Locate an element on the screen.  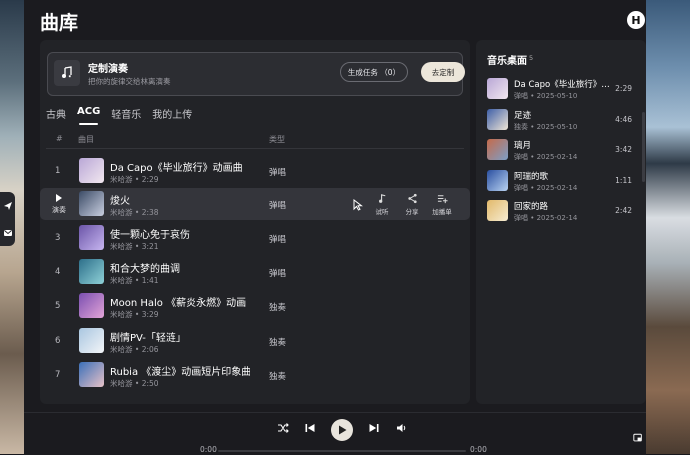
tab-classical: 古典 is located at coordinates (56, 113).